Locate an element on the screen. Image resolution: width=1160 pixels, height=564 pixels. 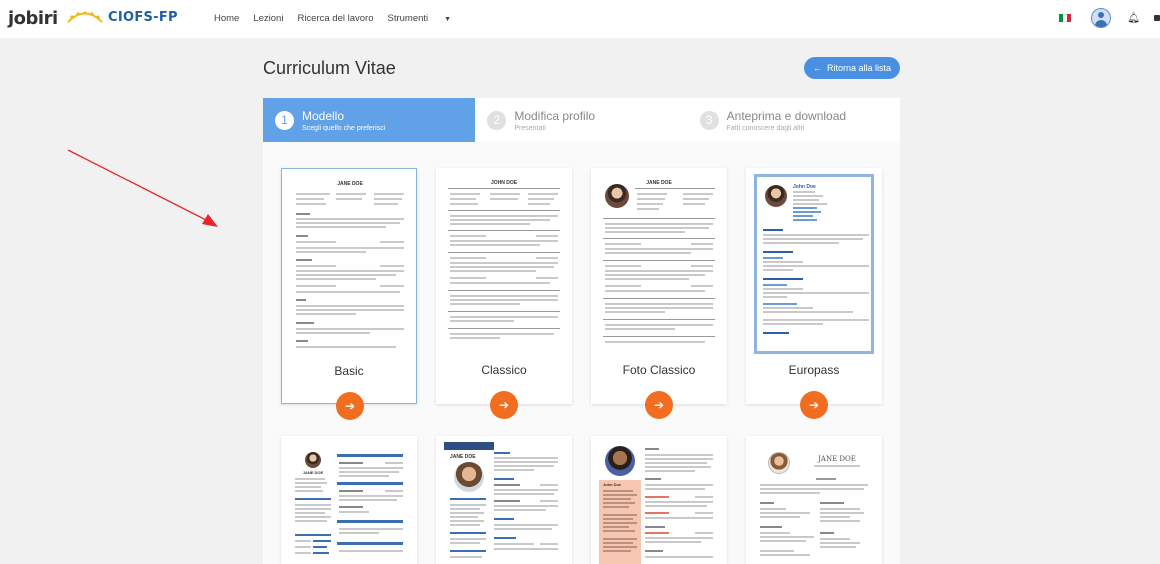
arrow-left-icon: ← is located at coordinates (817, 68).